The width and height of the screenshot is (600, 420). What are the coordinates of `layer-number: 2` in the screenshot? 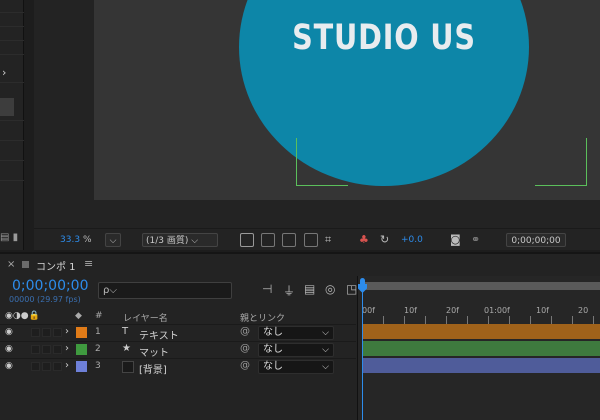 It's located at (98, 349).